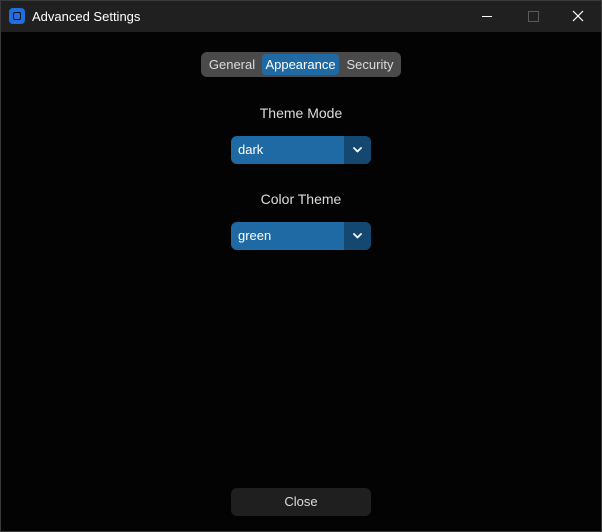 This screenshot has height=532, width=602. I want to click on theme-mode-dropdown-arrow, so click(357, 150).